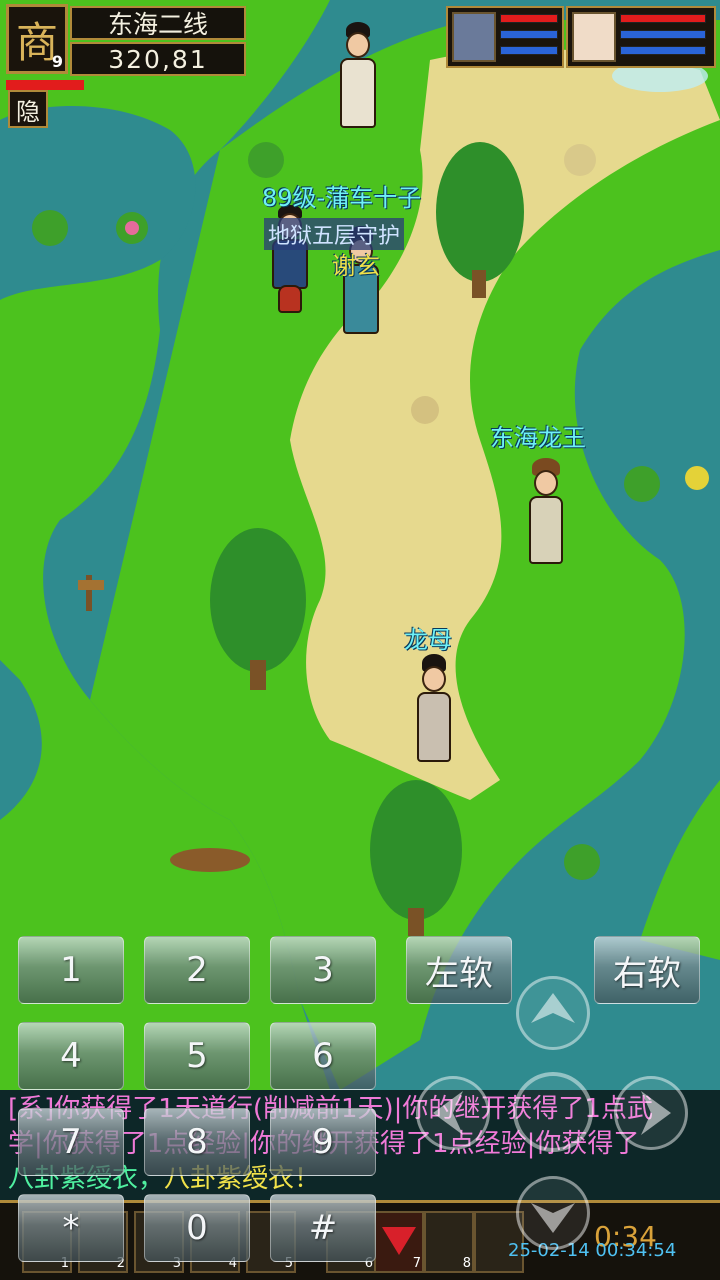 The height and width of the screenshot is (1280, 720). I want to click on pet-exp-bar, so click(529, 50).